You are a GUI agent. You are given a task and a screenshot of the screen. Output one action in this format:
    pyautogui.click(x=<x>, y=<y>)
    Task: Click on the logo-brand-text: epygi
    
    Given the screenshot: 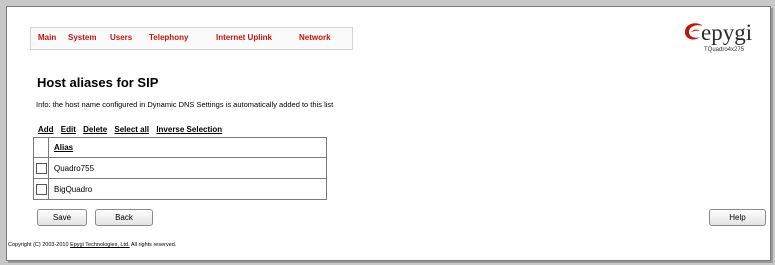 What is the action you would take?
    pyautogui.click(x=727, y=32)
    